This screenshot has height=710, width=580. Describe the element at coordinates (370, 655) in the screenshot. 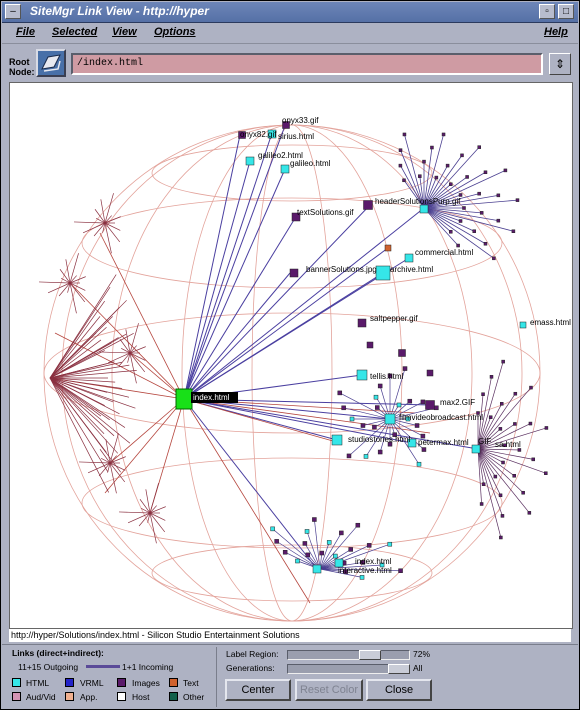

I see `label-region-thumb` at that location.